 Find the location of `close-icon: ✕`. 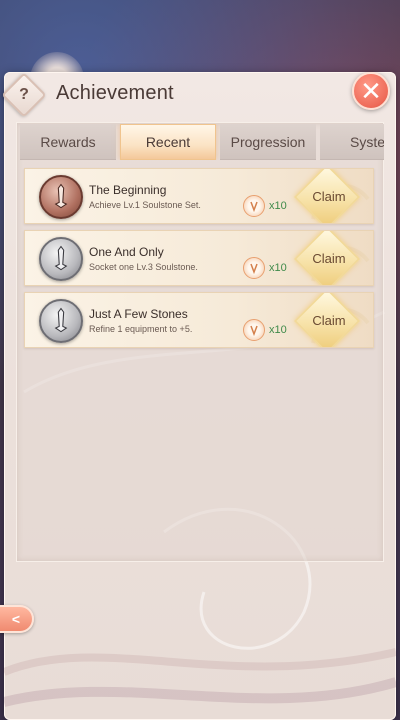

close-icon: ✕ is located at coordinates (371, 91).